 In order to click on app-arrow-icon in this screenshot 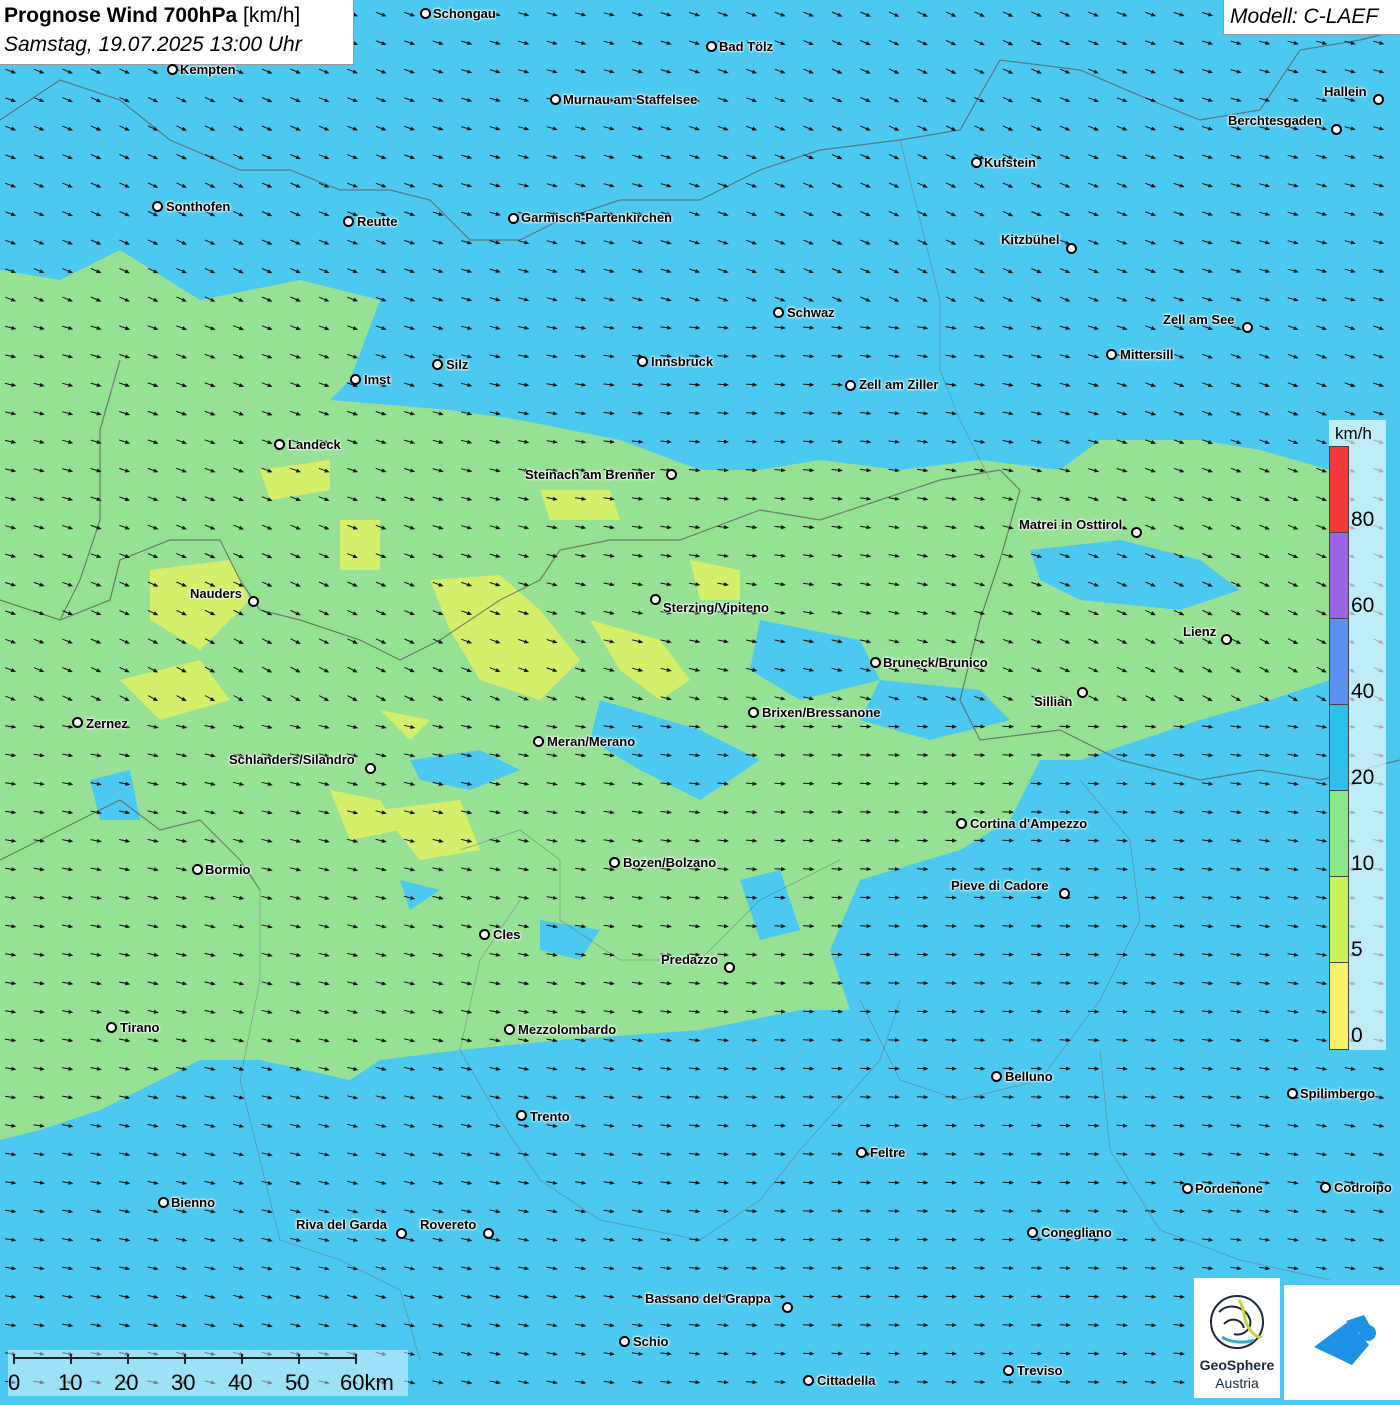, I will do `click(1342, 1342)`.